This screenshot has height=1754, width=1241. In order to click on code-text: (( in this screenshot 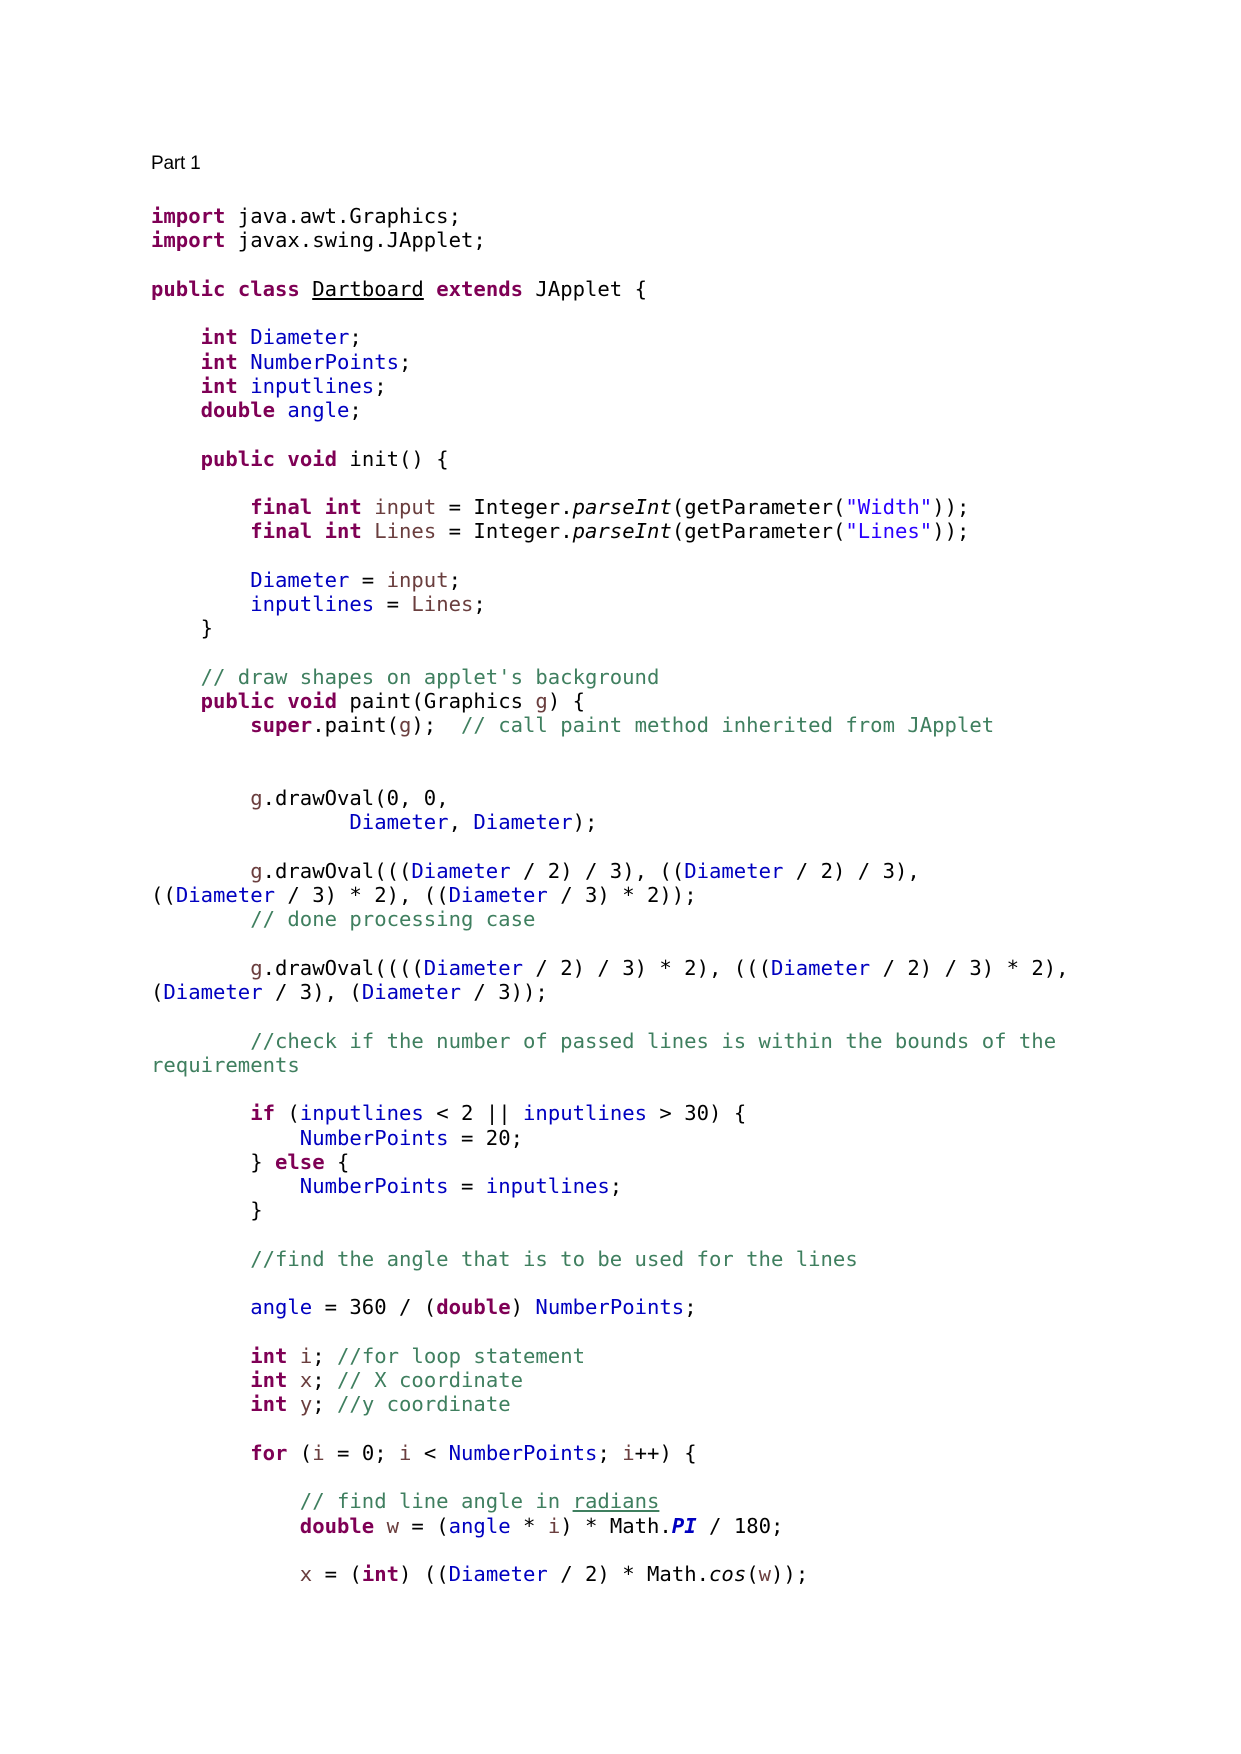, I will do `click(163, 895)`.